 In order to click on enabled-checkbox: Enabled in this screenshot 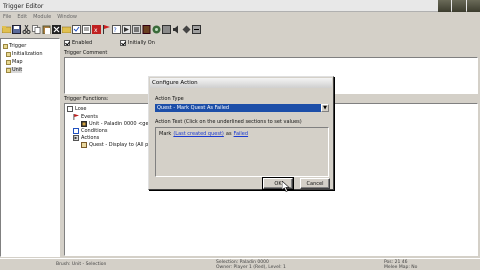, I will do `click(78, 43)`.